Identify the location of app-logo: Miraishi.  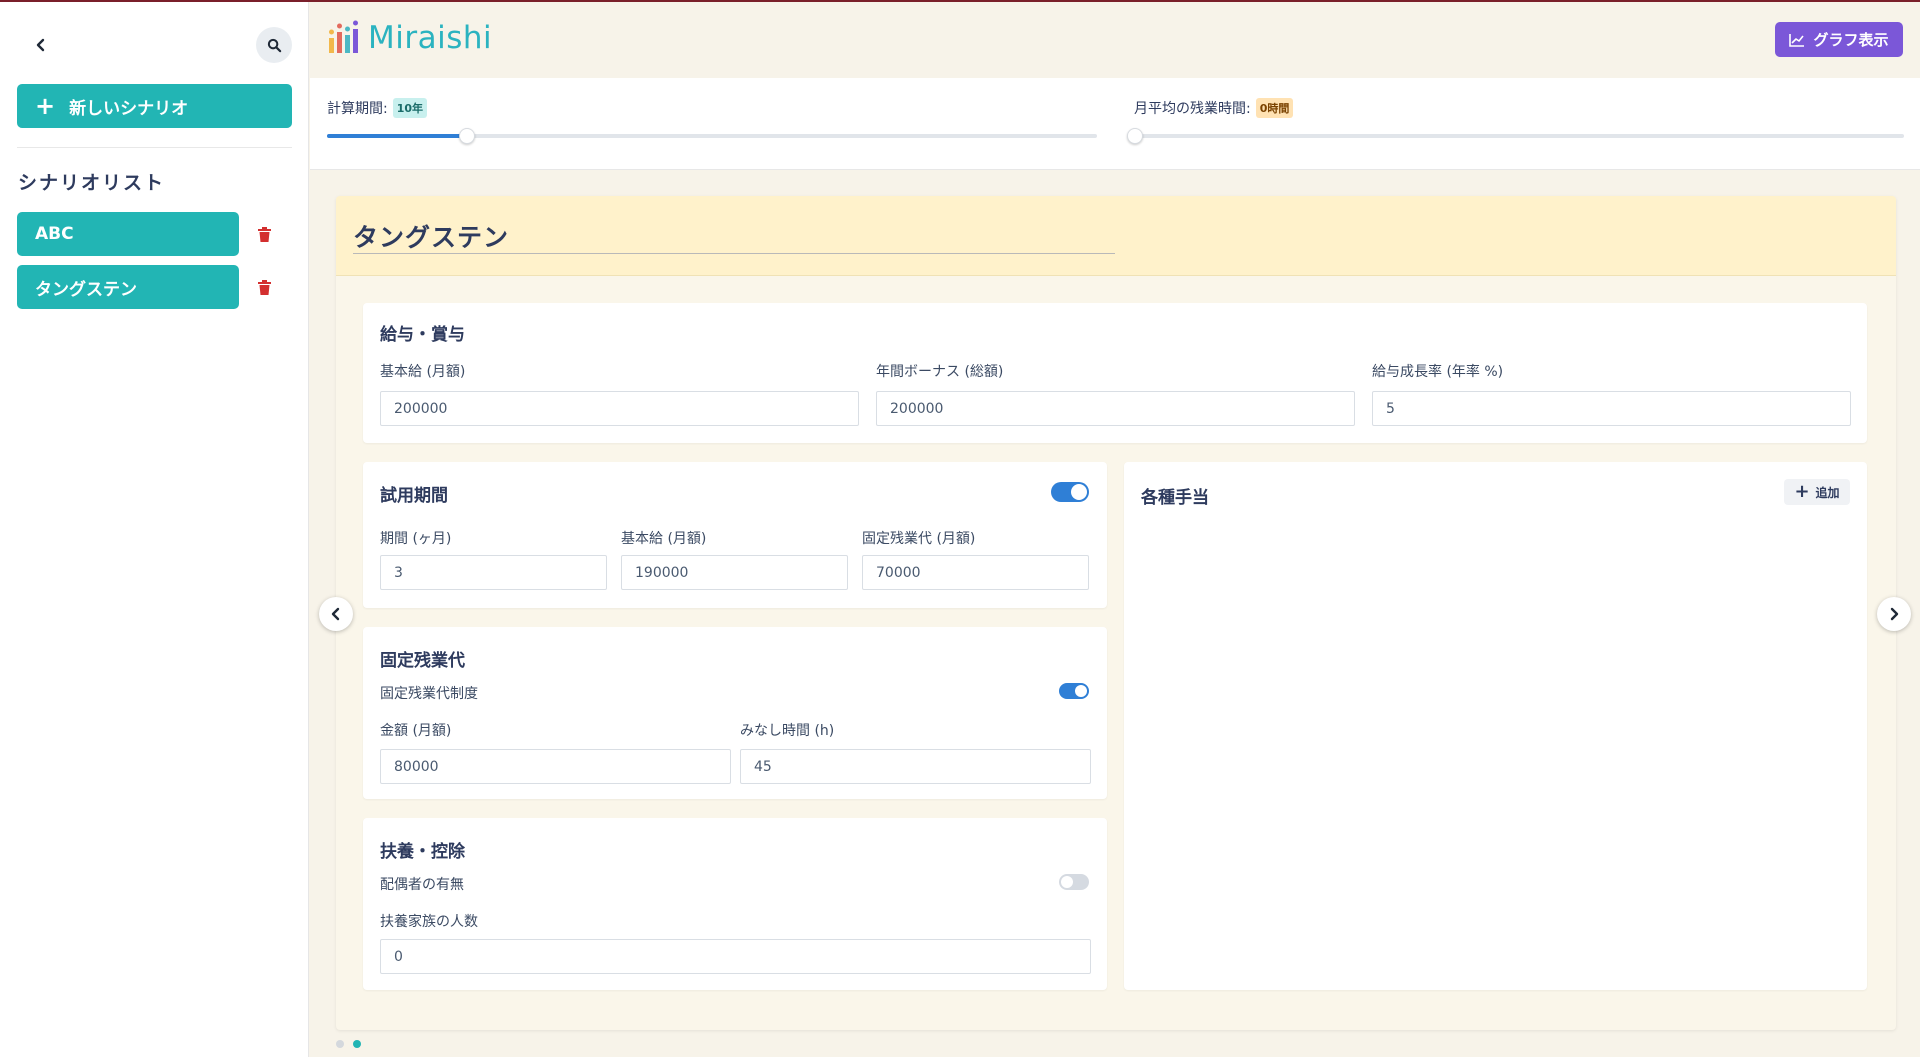
(409, 38).